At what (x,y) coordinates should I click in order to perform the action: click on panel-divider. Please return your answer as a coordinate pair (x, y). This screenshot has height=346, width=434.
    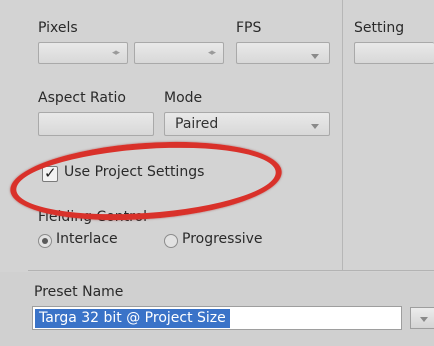
    Looking at the image, I should click on (342, 135).